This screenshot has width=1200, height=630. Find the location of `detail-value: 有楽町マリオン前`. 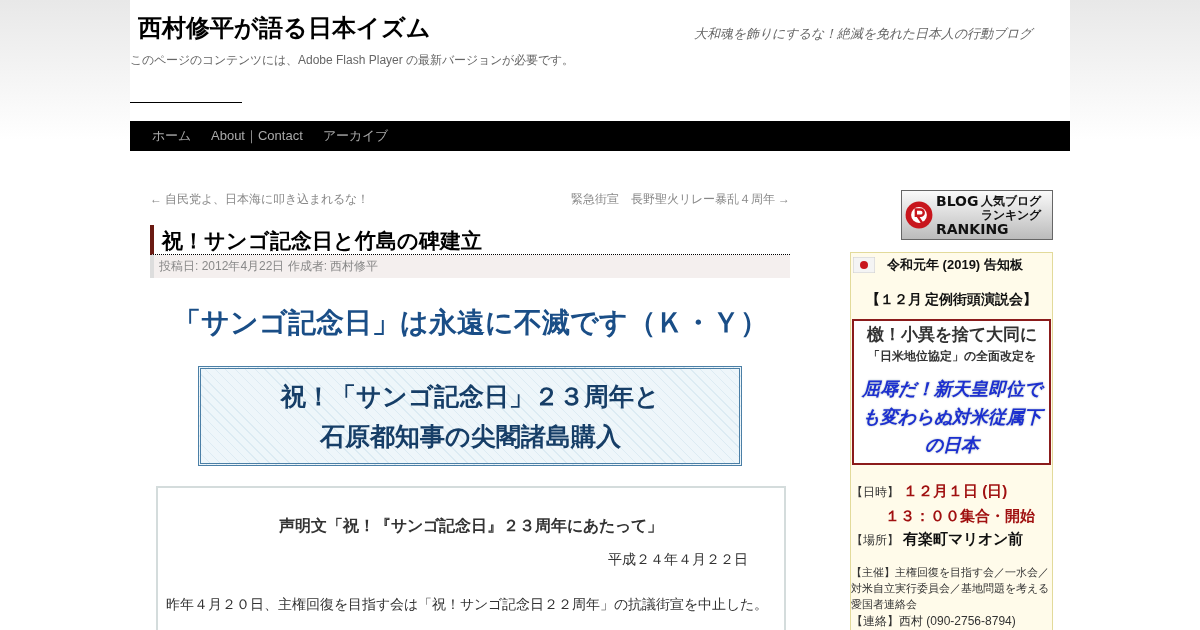

detail-value: 有楽町マリオン前 is located at coordinates (963, 539).